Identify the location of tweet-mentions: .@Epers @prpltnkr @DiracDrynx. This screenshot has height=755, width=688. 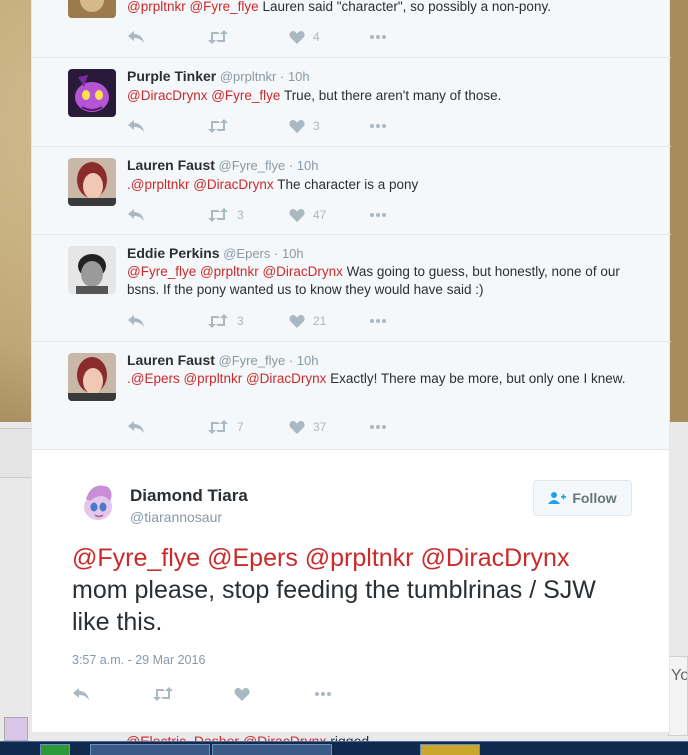
(226, 378).